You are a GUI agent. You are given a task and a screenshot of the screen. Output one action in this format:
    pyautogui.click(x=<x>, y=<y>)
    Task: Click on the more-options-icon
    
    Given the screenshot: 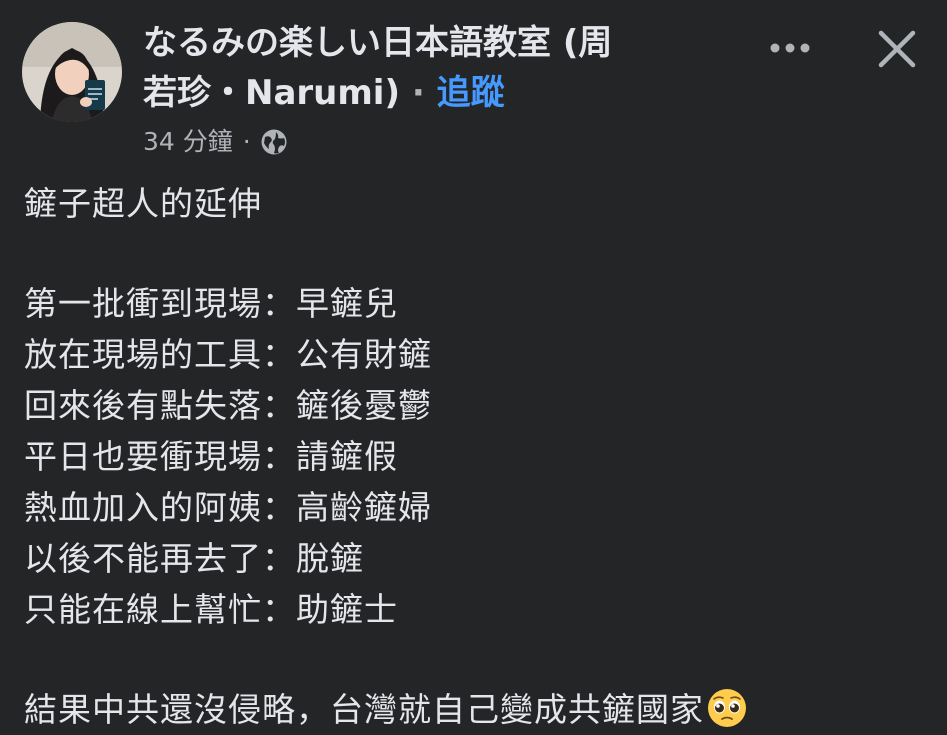 What is the action you would take?
    pyautogui.click(x=790, y=48)
    